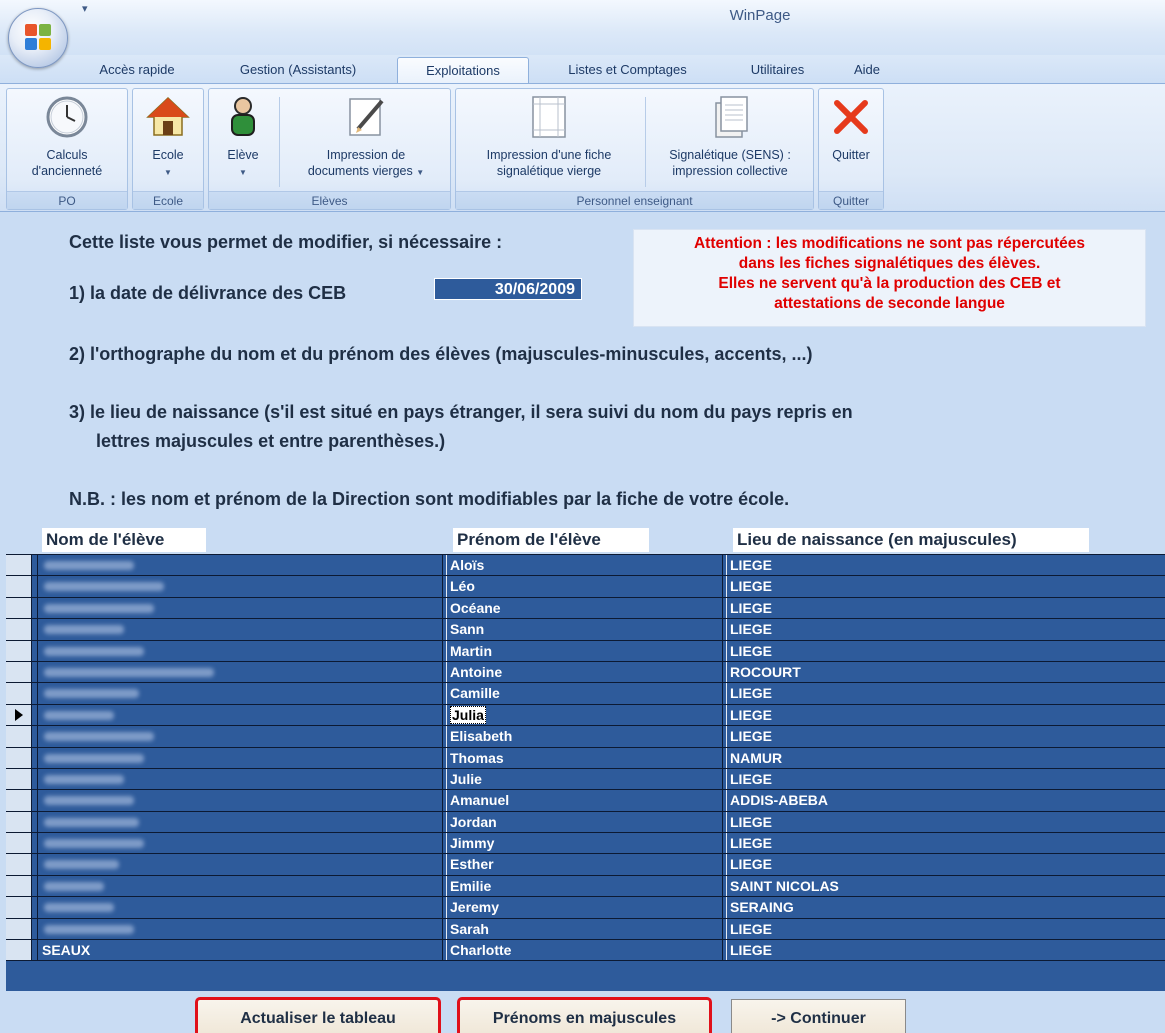 The image size is (1165, 1033). What do you see at coordinates (240, 950) in the screenshot?
I see `cell-nom: SEAUX` at bounding box center [240, 950].